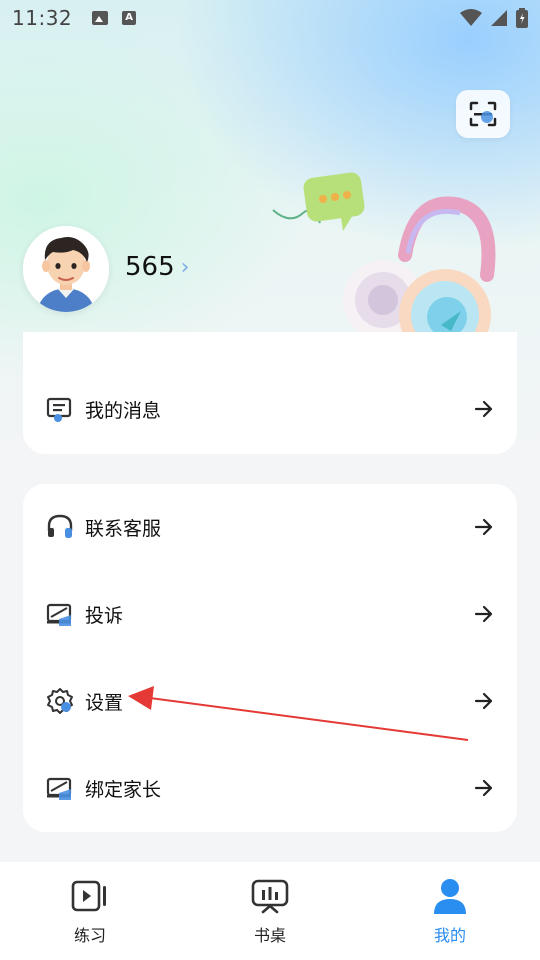 This screenshot has width=540, height=960. Describe the element at coordinates (499, 18) in the screenshot. I see `signal-icon` at that location.